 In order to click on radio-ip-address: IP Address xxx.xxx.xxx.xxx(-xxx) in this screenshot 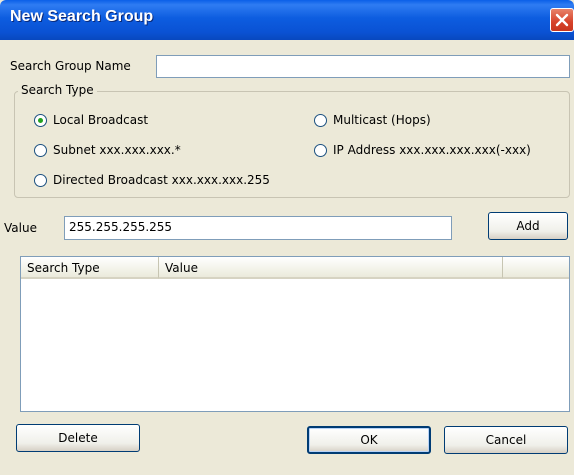, I will do `click(422, 150)`.